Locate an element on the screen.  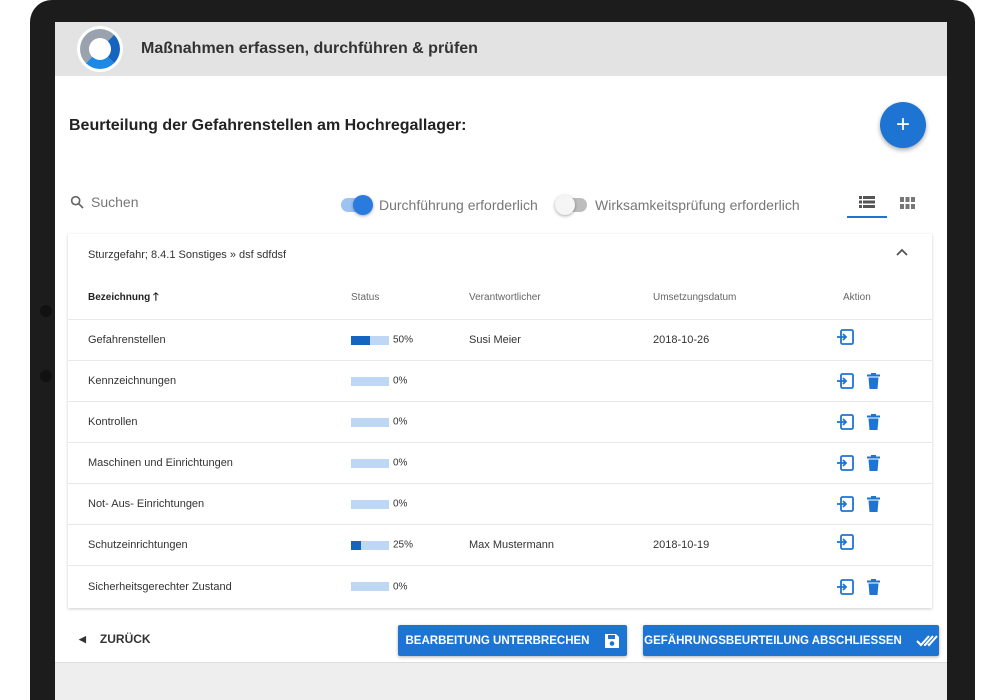
save-icon is located at coordinates (611, 640).